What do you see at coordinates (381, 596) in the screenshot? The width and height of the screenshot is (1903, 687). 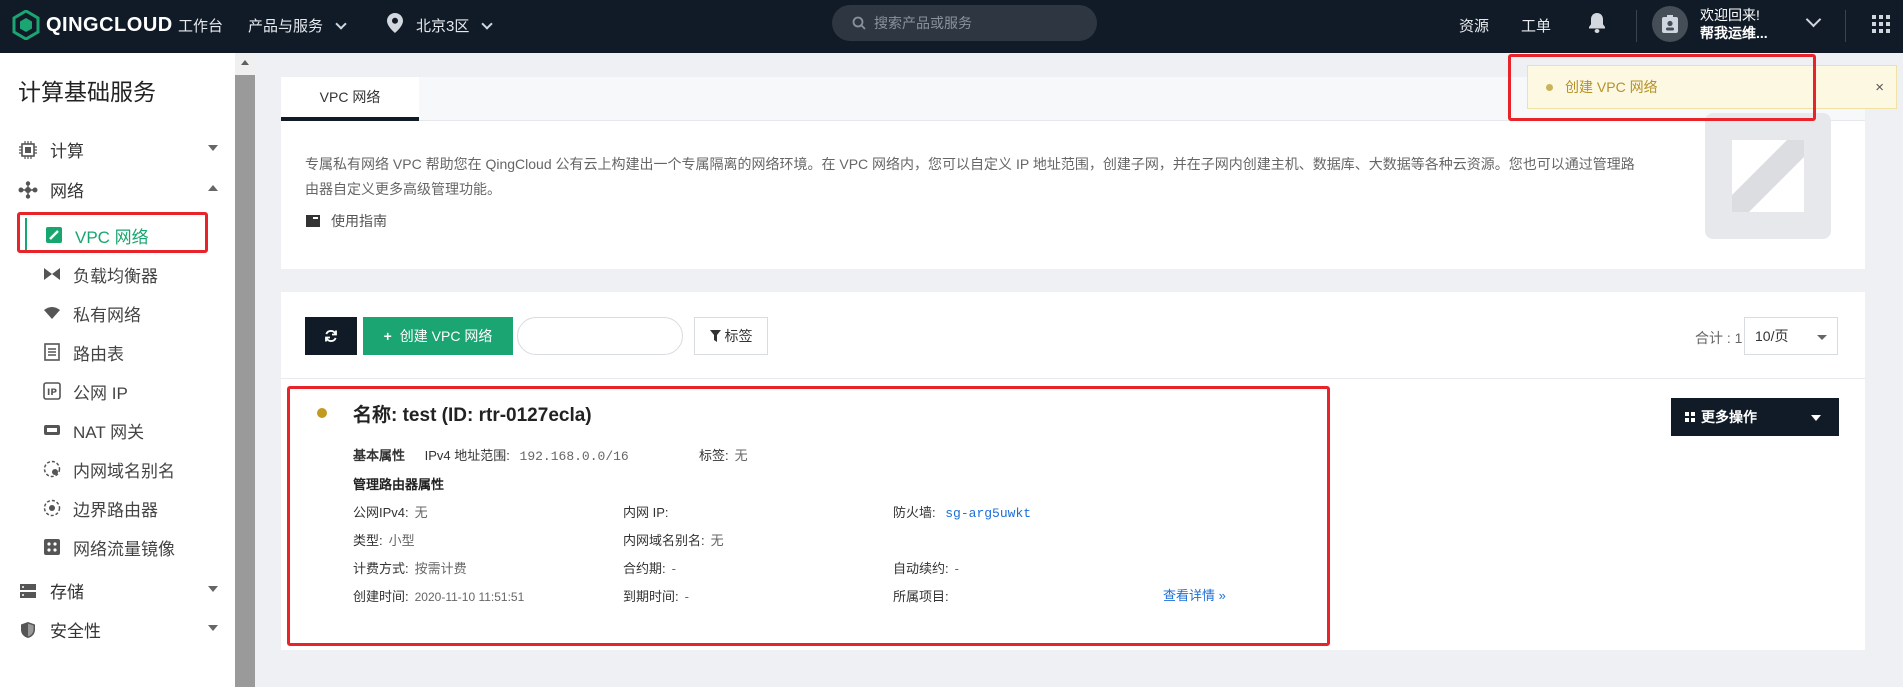 I see `created-label: 创建时间:` at bounding box center [381, 596].